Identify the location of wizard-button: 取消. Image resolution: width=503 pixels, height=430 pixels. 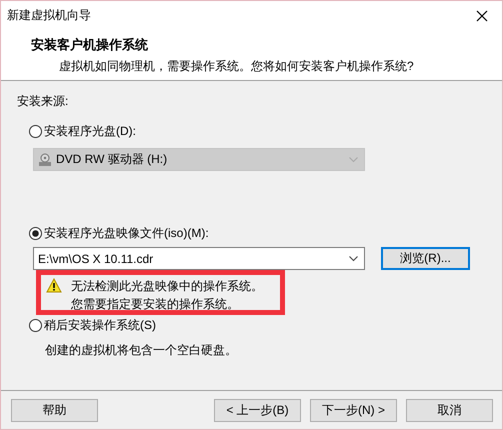
(449, 410).